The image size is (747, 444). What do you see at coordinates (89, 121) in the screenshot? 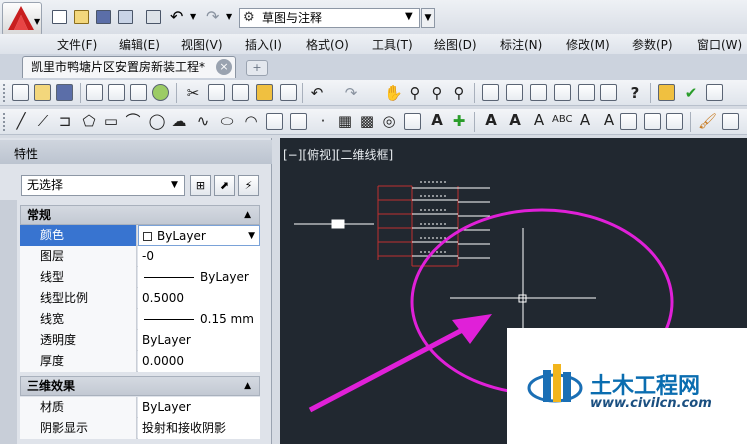
I see `polygon-icon: ⬠` at bounding box center [89, 121].